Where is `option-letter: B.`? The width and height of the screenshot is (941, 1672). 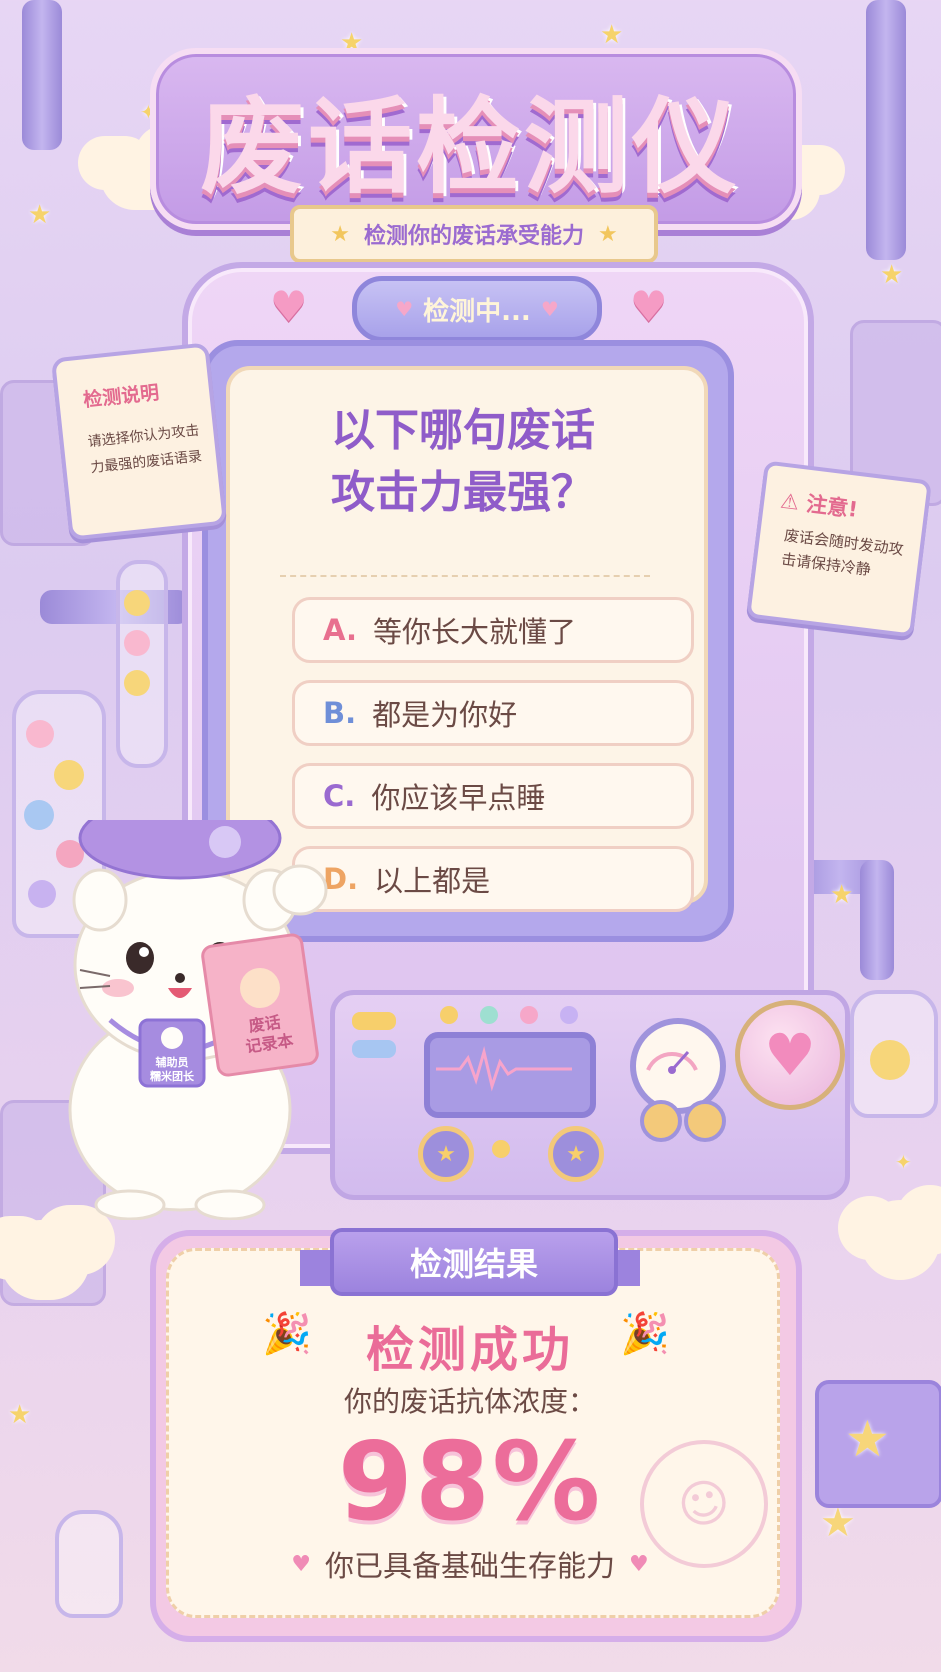 option-letter: B. is located at coordinates (340, 713).